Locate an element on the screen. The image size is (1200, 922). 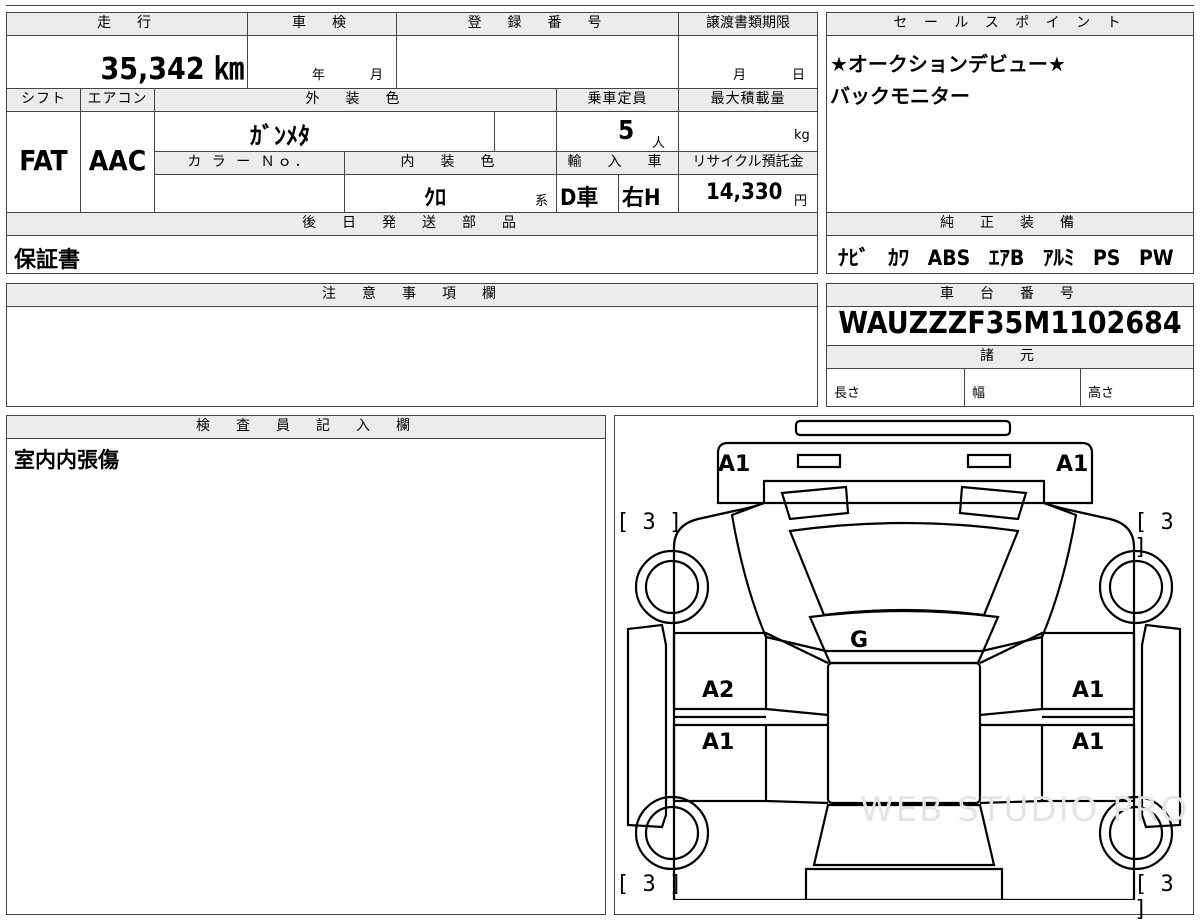
equipment-airbag: ｴｱB is located at coordinates (1006, 258).